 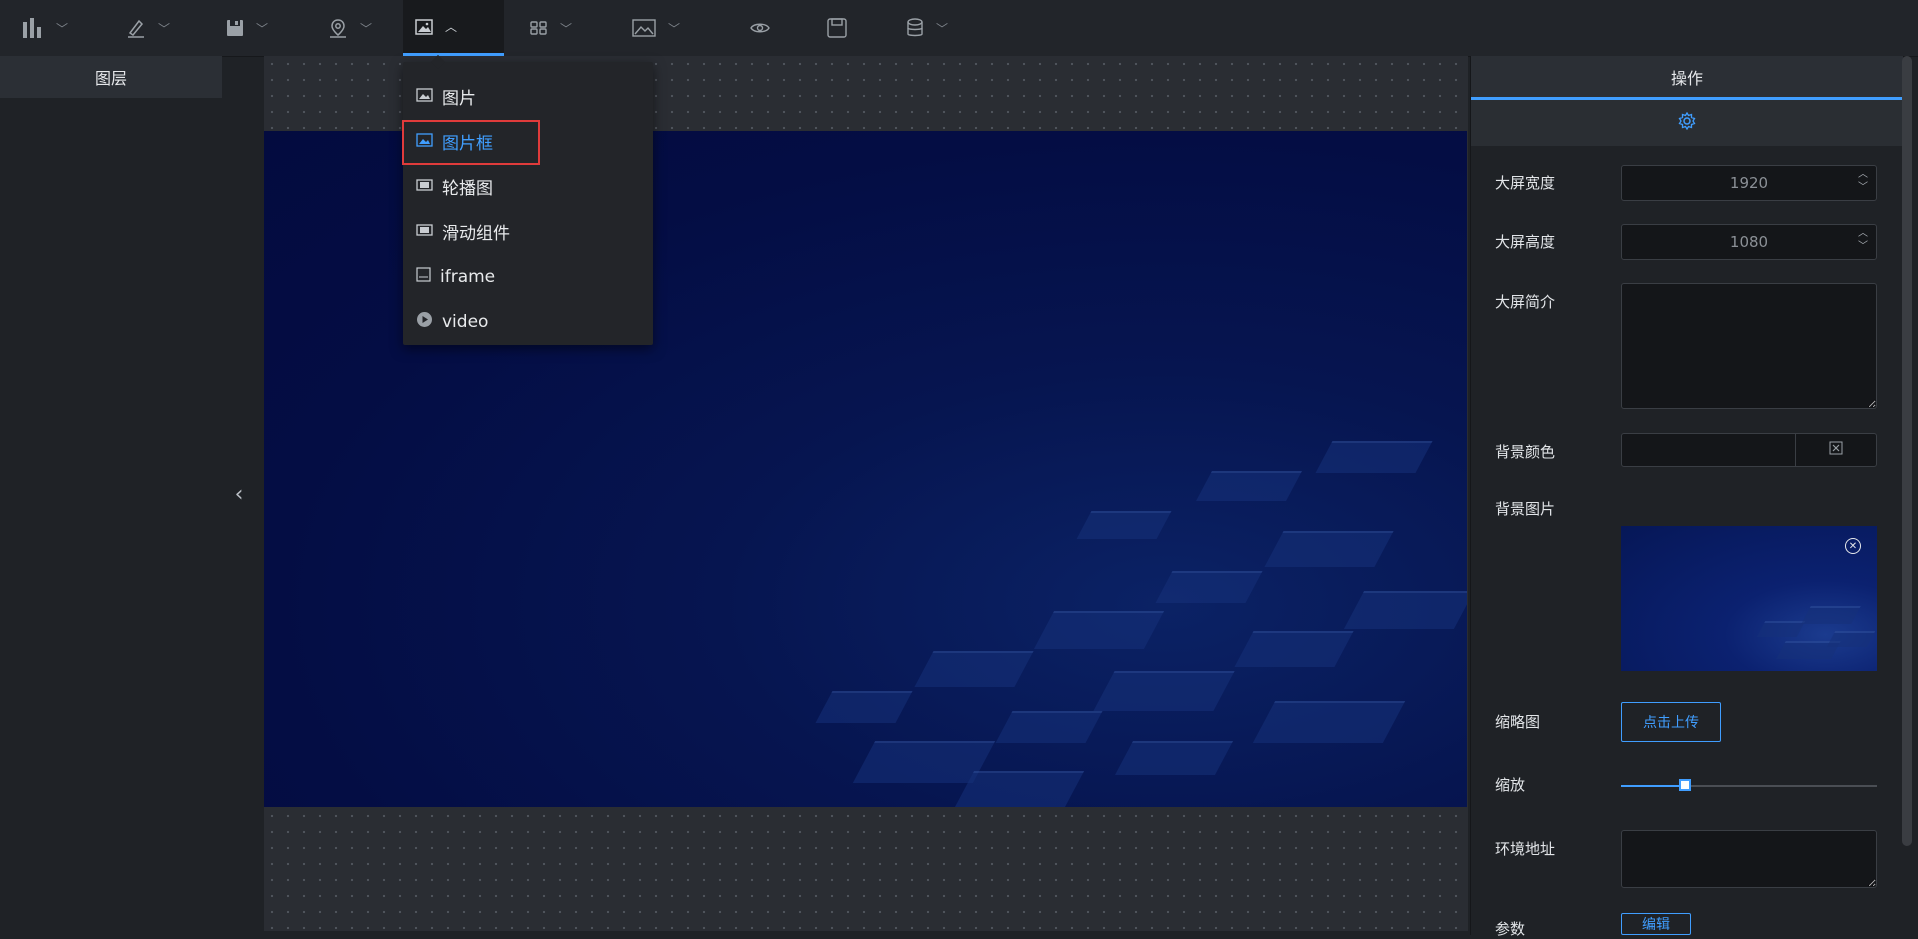 I want to click on env-label: 环境地址, so click(x=1525, y=849).